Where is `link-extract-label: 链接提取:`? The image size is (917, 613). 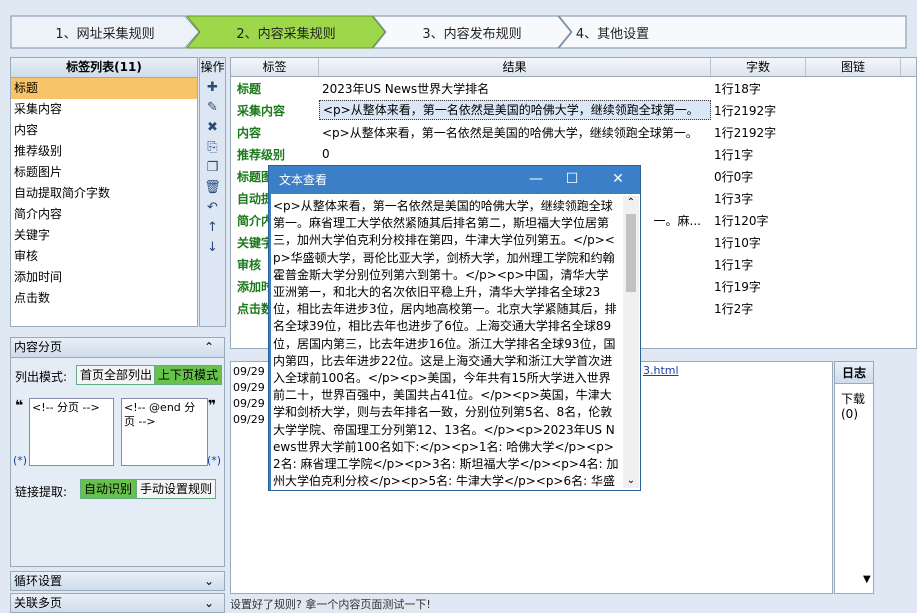 link-extract-label: 链接提取: is located at coordinates (41, 492).